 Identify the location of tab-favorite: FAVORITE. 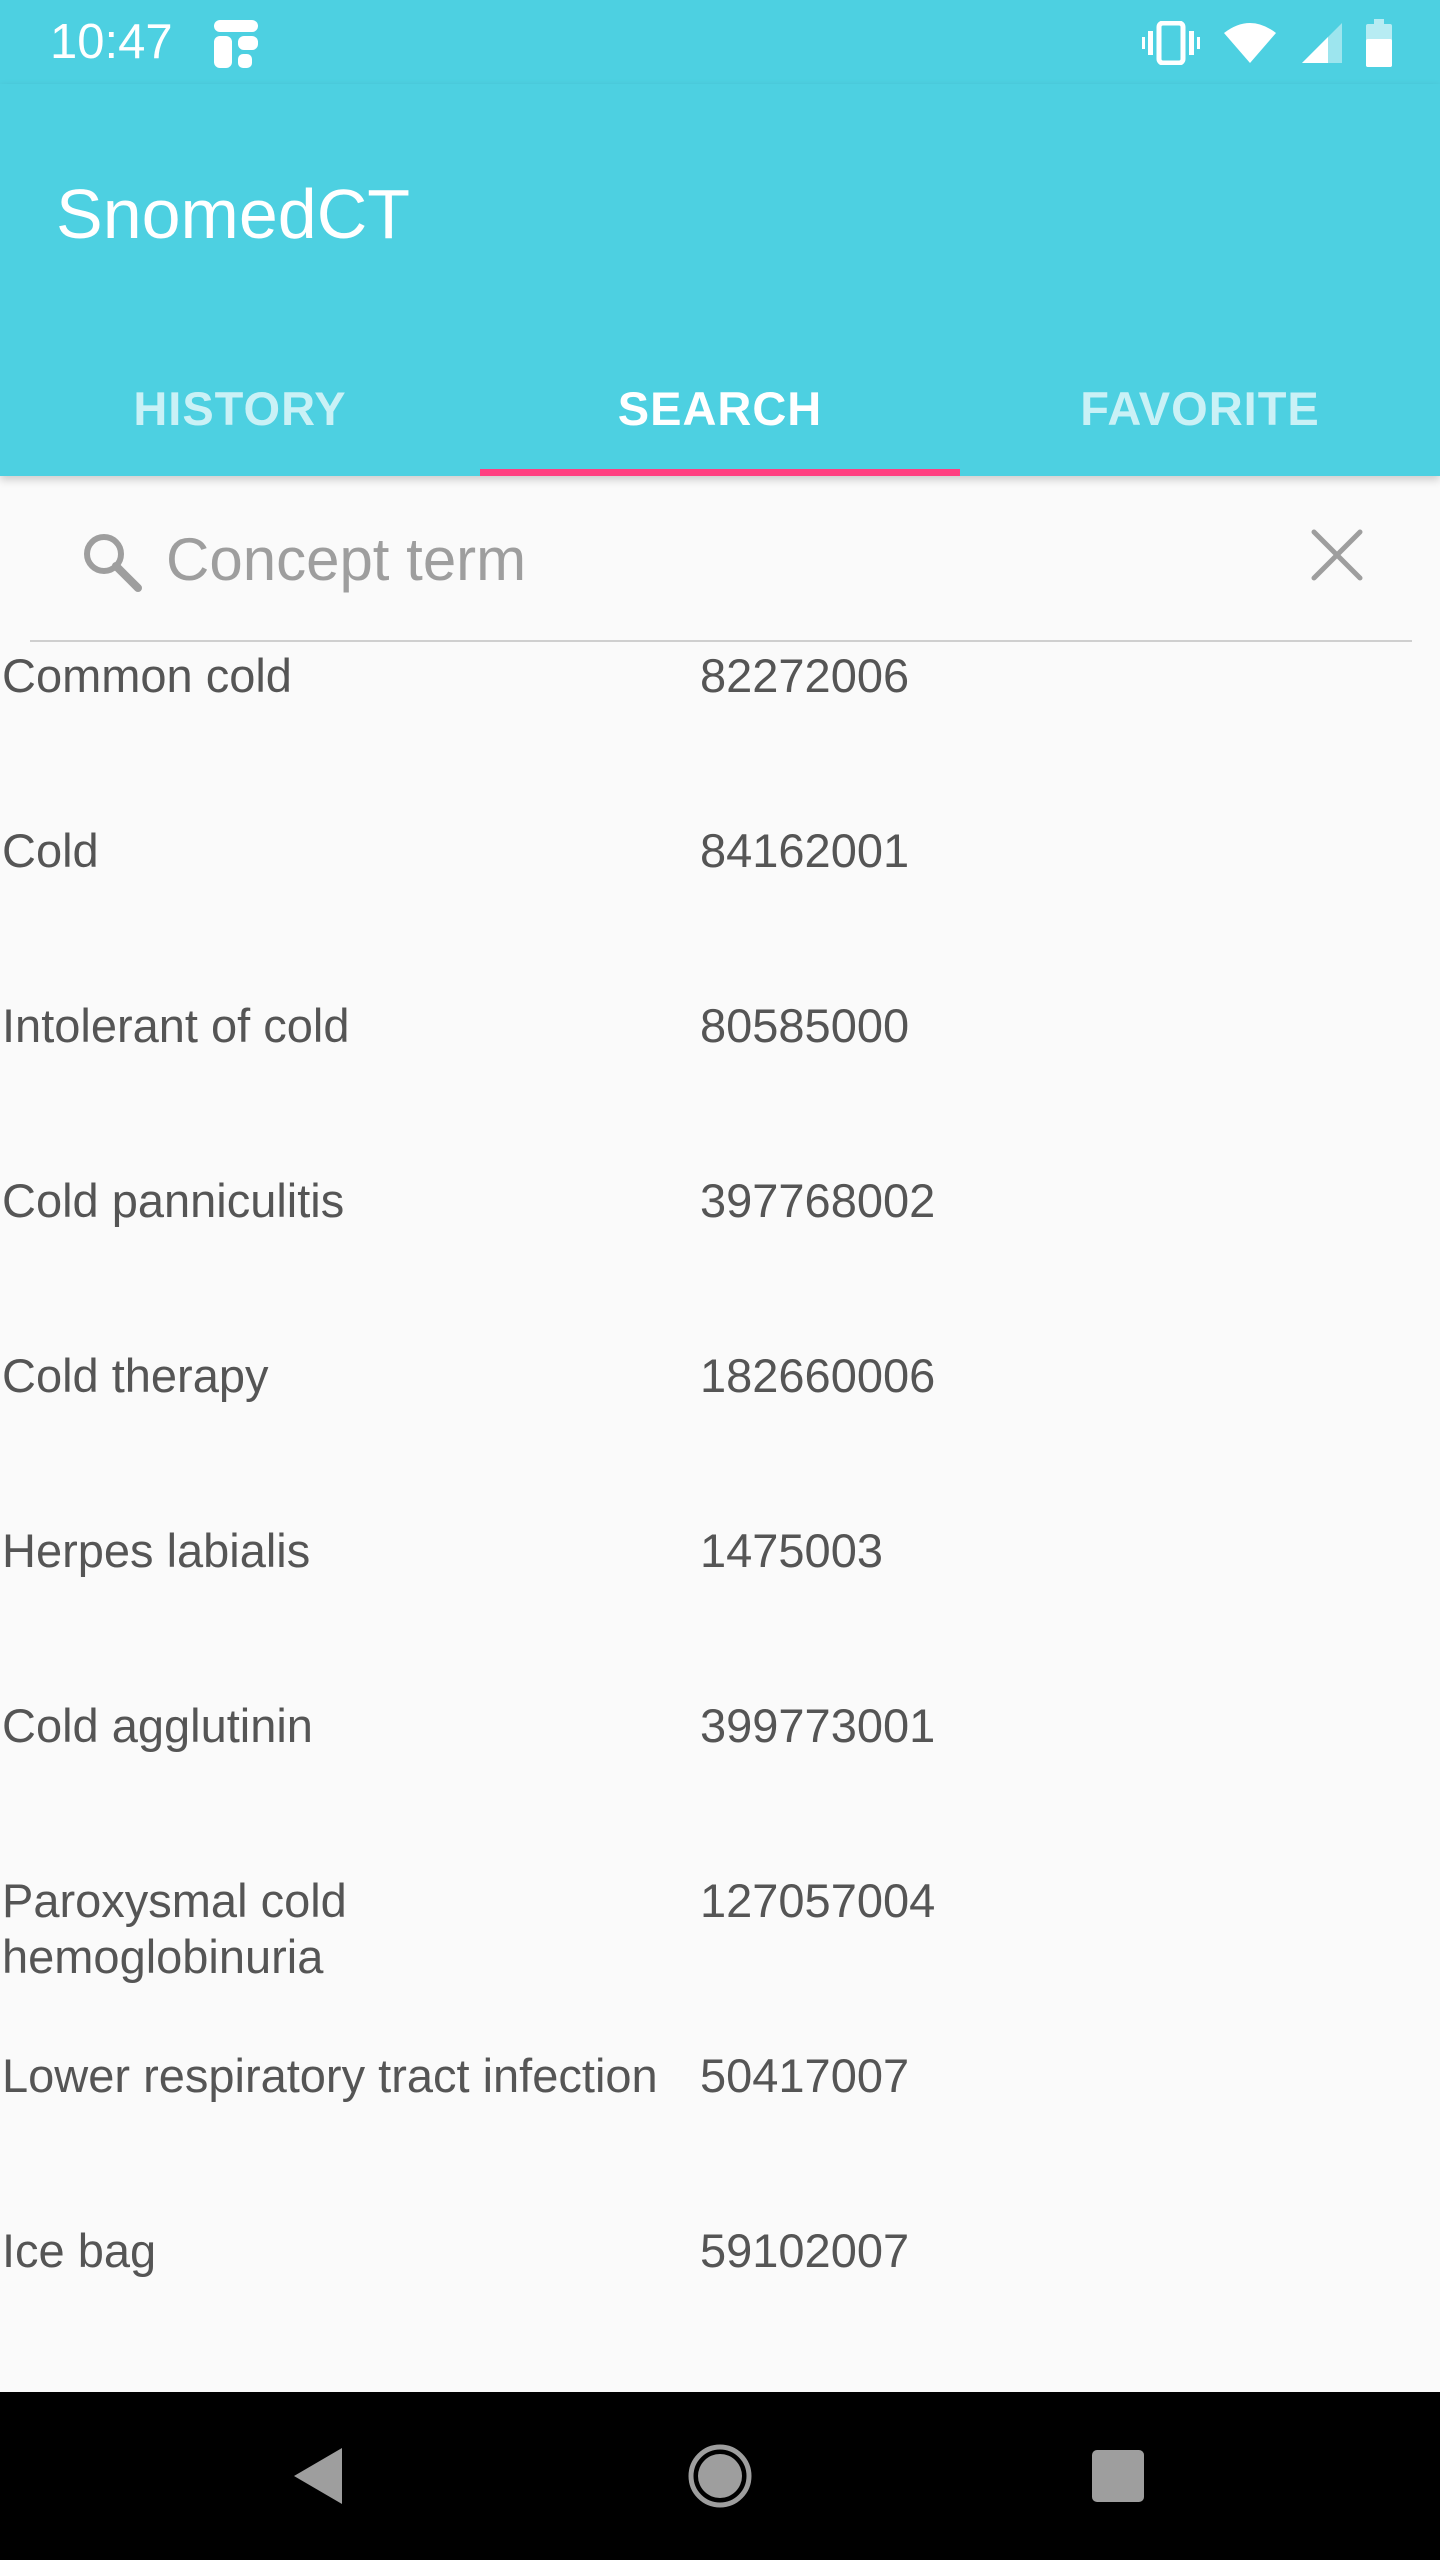
(1200, 408).